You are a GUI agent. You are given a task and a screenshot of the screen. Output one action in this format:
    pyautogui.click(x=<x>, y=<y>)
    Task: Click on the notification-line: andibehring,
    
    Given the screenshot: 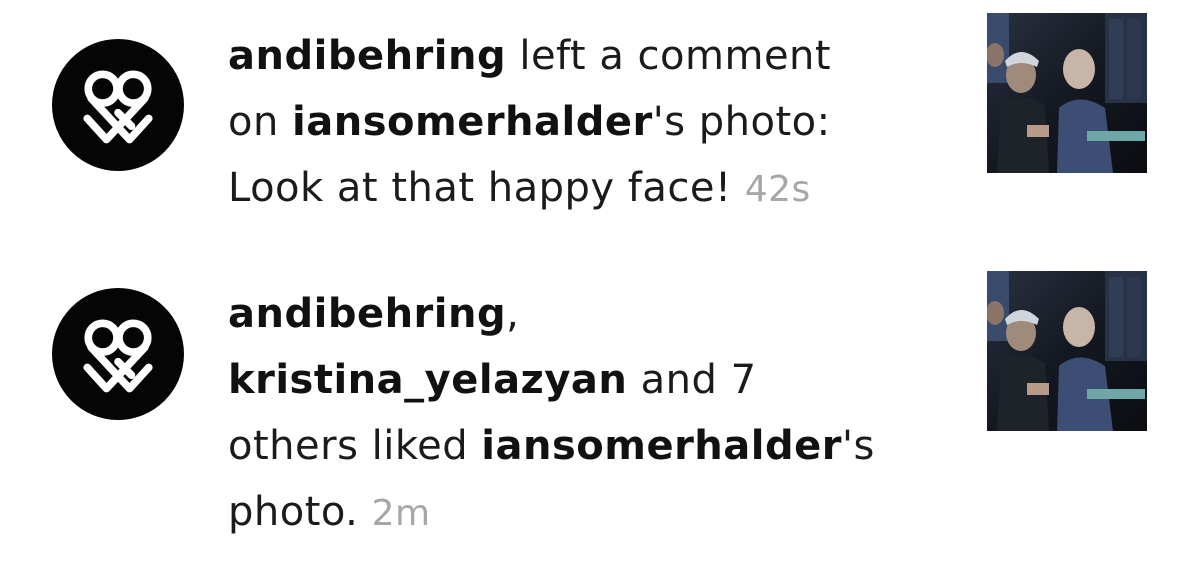 What is the action you would take?
    pyautogui.click(x=593, y=314)
    